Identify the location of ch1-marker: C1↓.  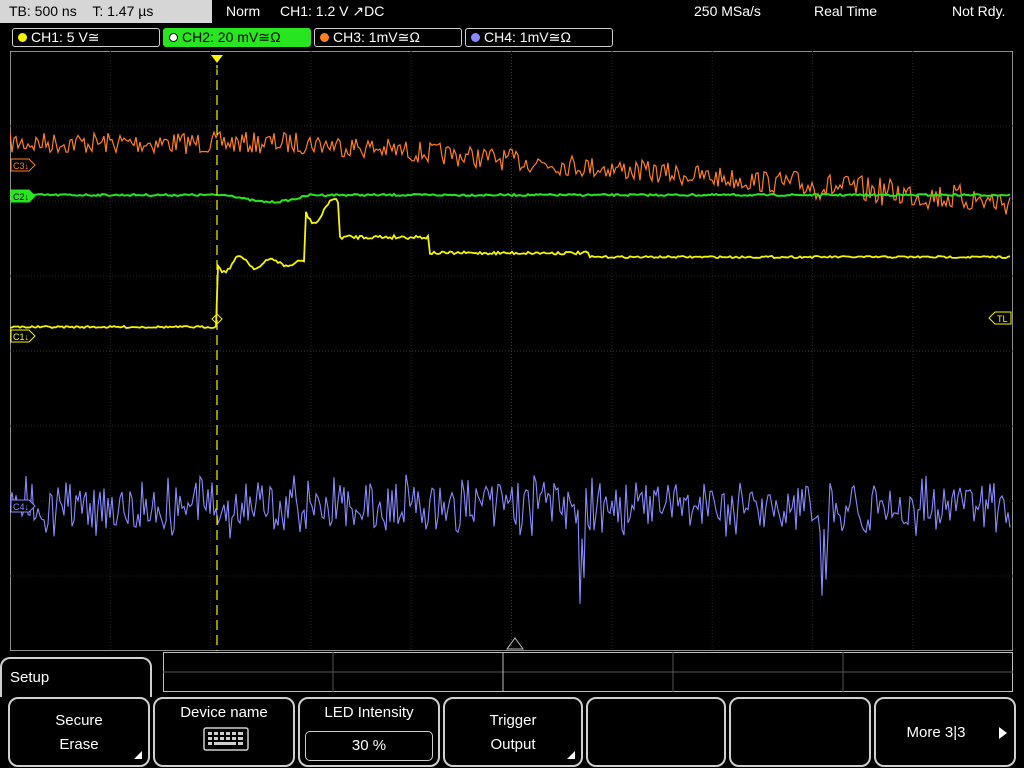
(23, 336).